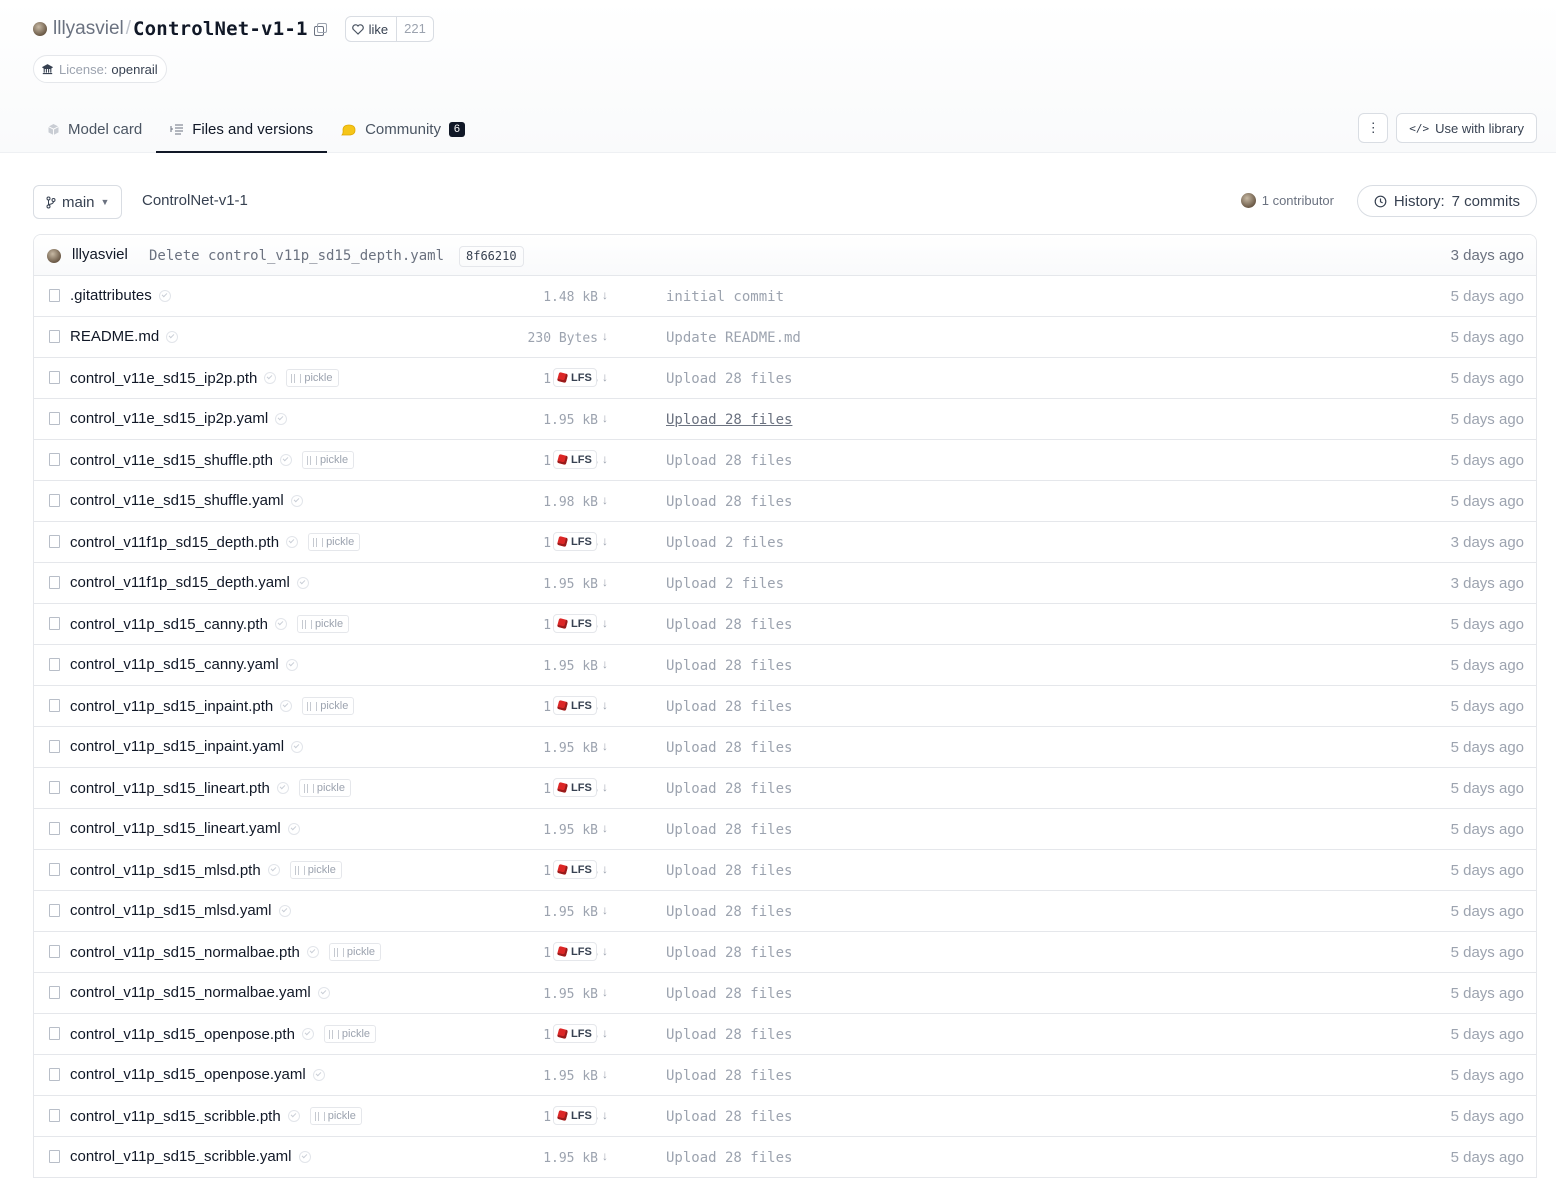 The height and width of the screenshot is (1178, 1556). What do you see at coordinates (1466, 128) in the screenshot?
I see `use-with-library-button: </> Use with library` at bounding box center [1466, 128].